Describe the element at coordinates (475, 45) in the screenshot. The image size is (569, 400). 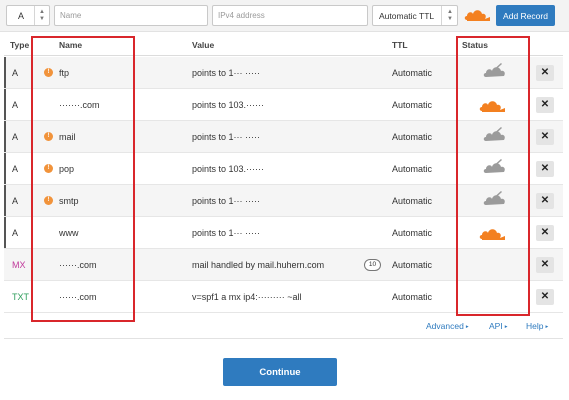
I see `column-header-status: Status` at that location.